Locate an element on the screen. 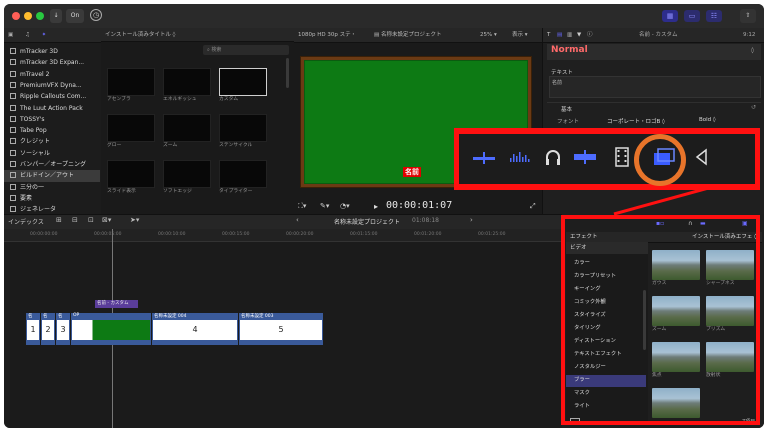  library-item-label: mTravel 2 is located at coordinates (35, 74).